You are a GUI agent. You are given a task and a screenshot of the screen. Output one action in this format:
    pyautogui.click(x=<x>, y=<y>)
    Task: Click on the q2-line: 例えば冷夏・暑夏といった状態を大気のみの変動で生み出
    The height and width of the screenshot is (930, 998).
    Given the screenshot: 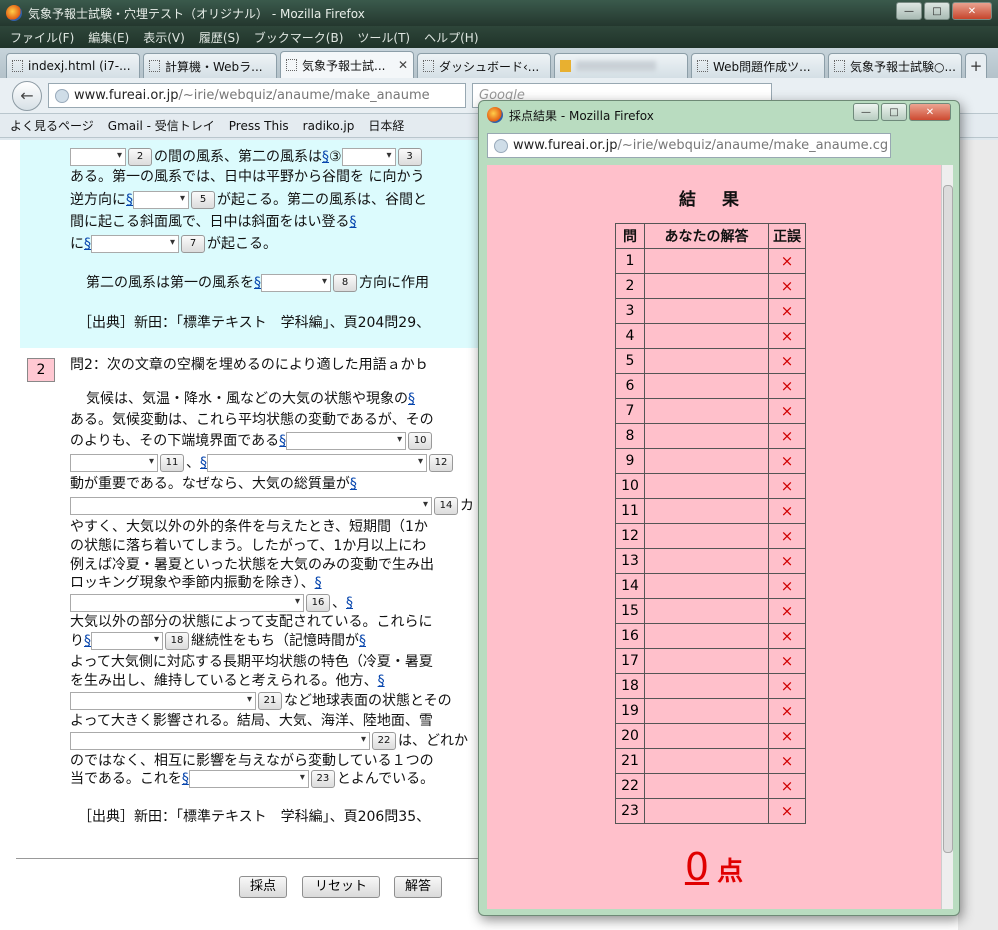 What is the action you would take?
    pyautogui.click(x=252, y=565)
    